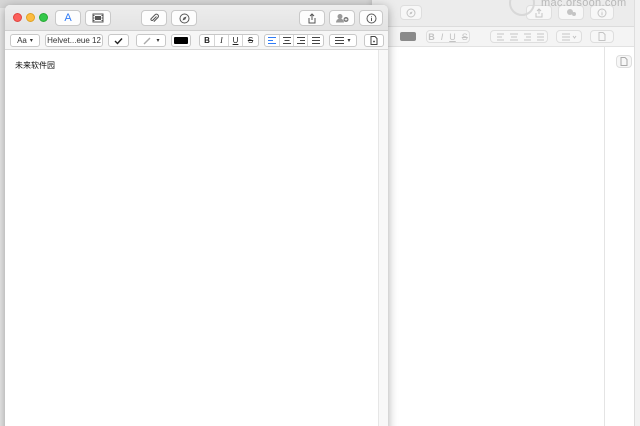 The width and height of the screenshot is (640, 426). What do you see at coordinates (147, 40) in the screenshot?
I see `highlighter-icon` at bounding box center [147, 40].